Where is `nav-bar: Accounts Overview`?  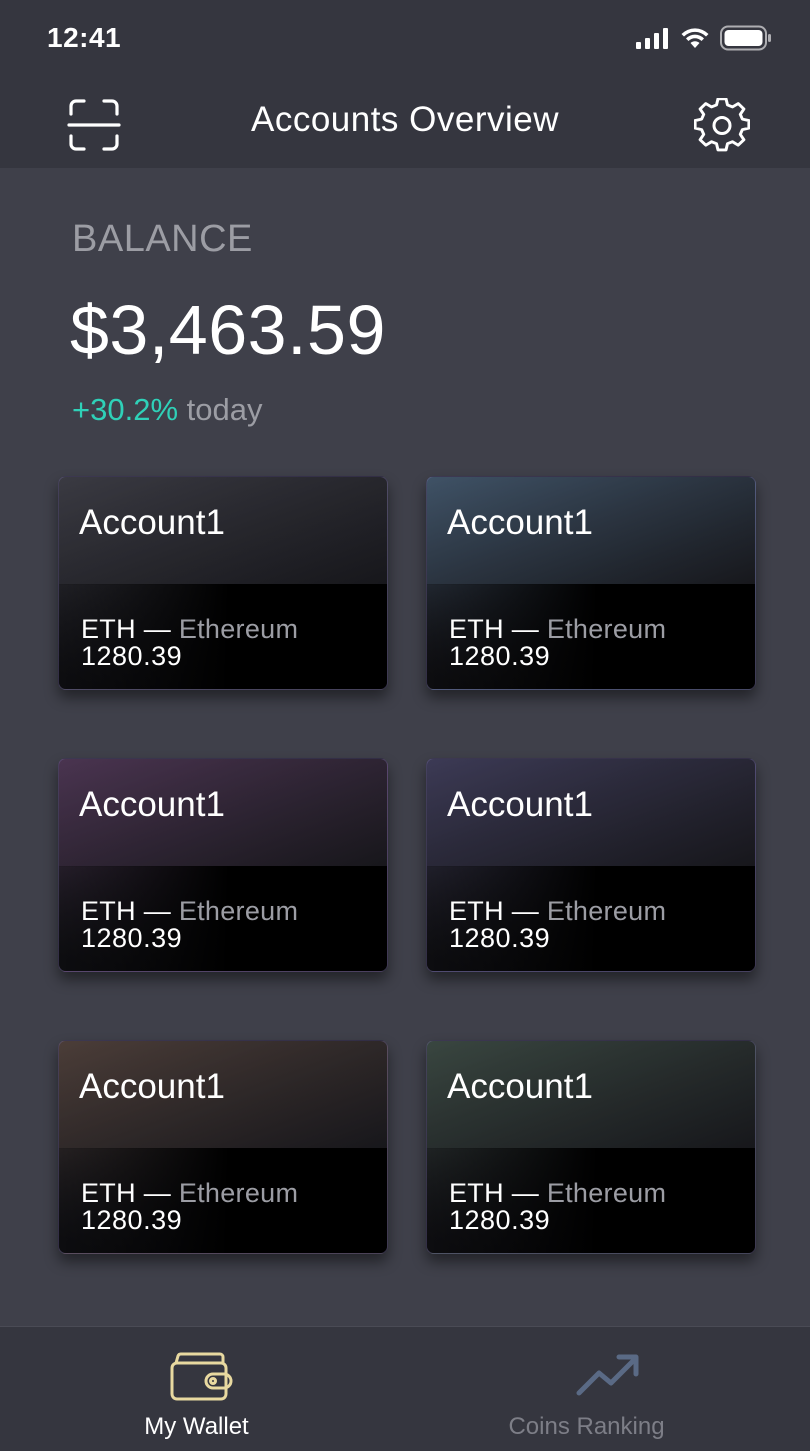 nav-bar: Accounts Overview is located at coordinates (405, 123).